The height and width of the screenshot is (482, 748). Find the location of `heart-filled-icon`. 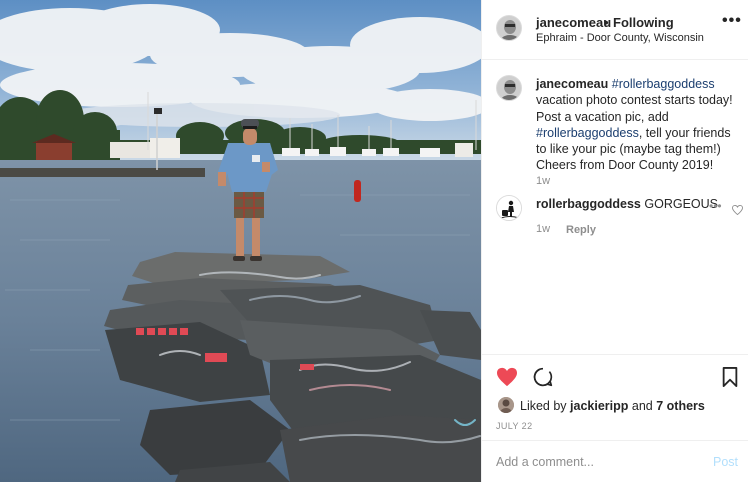

heart-filled-icon is located at coordinates (507, 379).